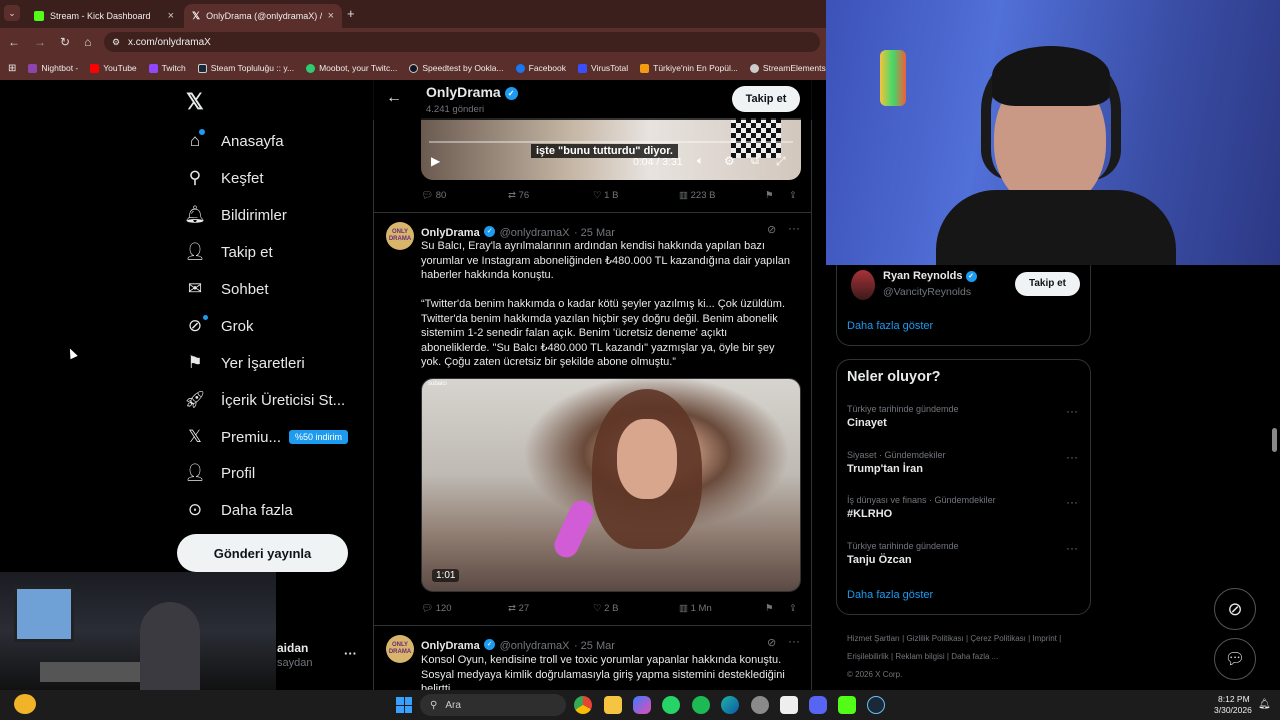 The image size is (1280, 720). Describe the element at coordinates (450, 233) in the screenshot. I see `tweet-author-name: OnlyDrama` at that location.